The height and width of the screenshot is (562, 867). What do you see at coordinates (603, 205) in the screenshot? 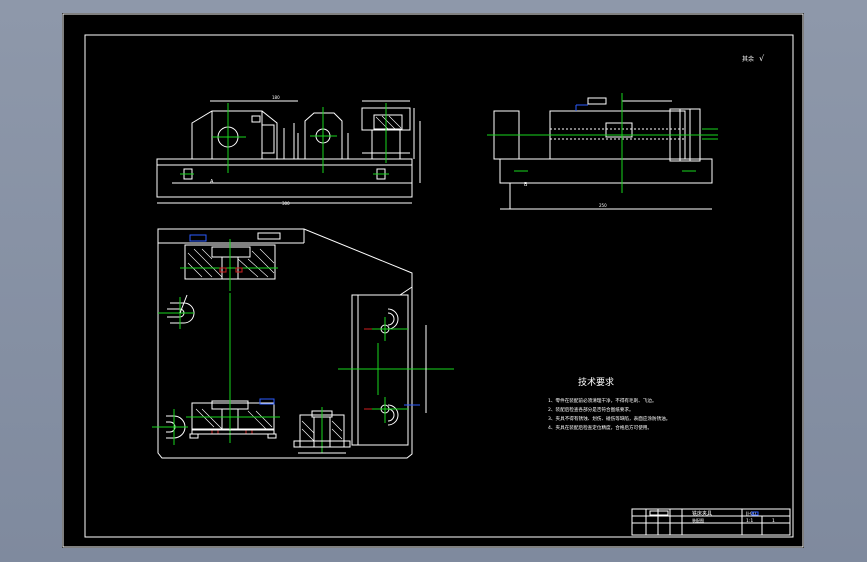
I see `svg-text: 250` at bounding box center [603, 205].